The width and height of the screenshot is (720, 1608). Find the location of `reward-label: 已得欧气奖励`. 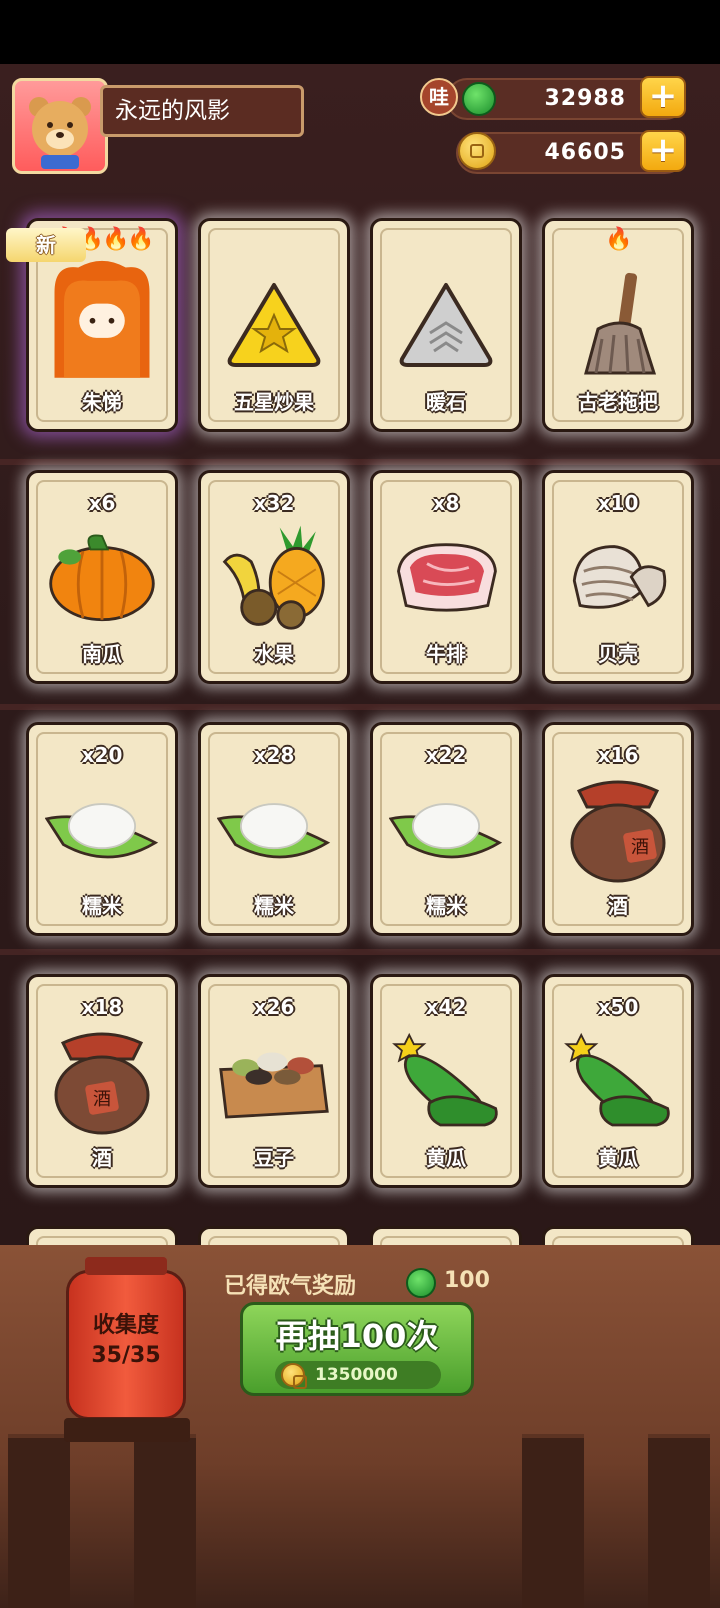

reward-label: 已得欧气奖励 is located at coordinates (290, 1286).